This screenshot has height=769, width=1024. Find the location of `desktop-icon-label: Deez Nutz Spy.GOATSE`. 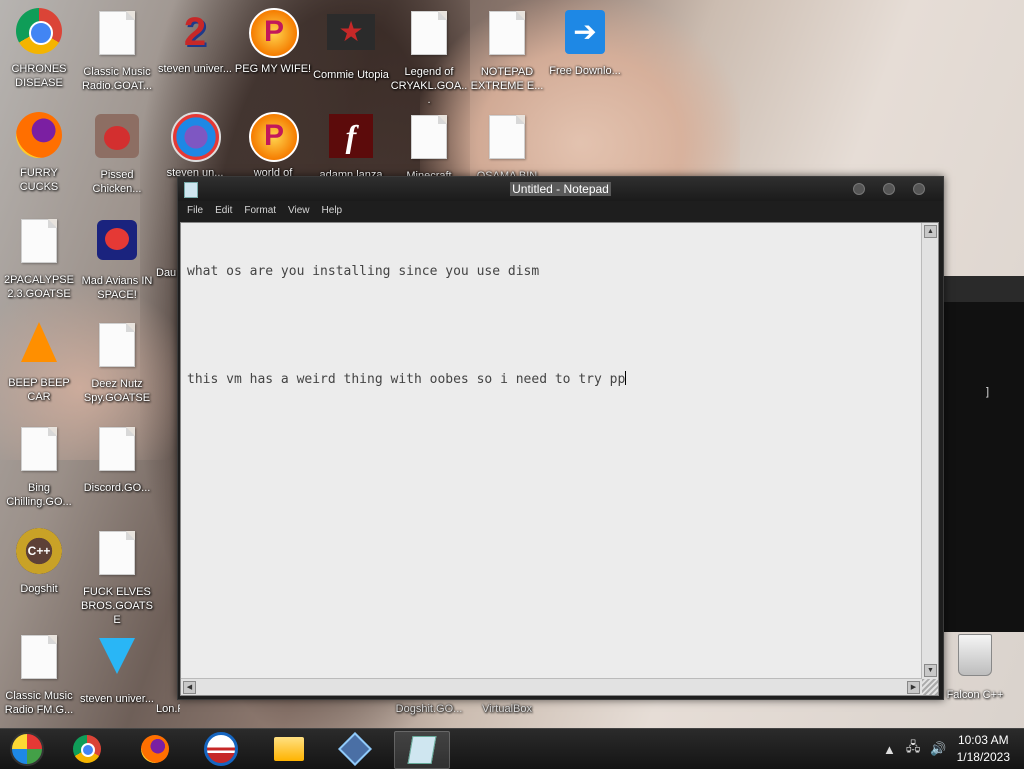

desktop-icon-label: Deez Nutz Spy.GOATSE is located at coordinates (117, 391).